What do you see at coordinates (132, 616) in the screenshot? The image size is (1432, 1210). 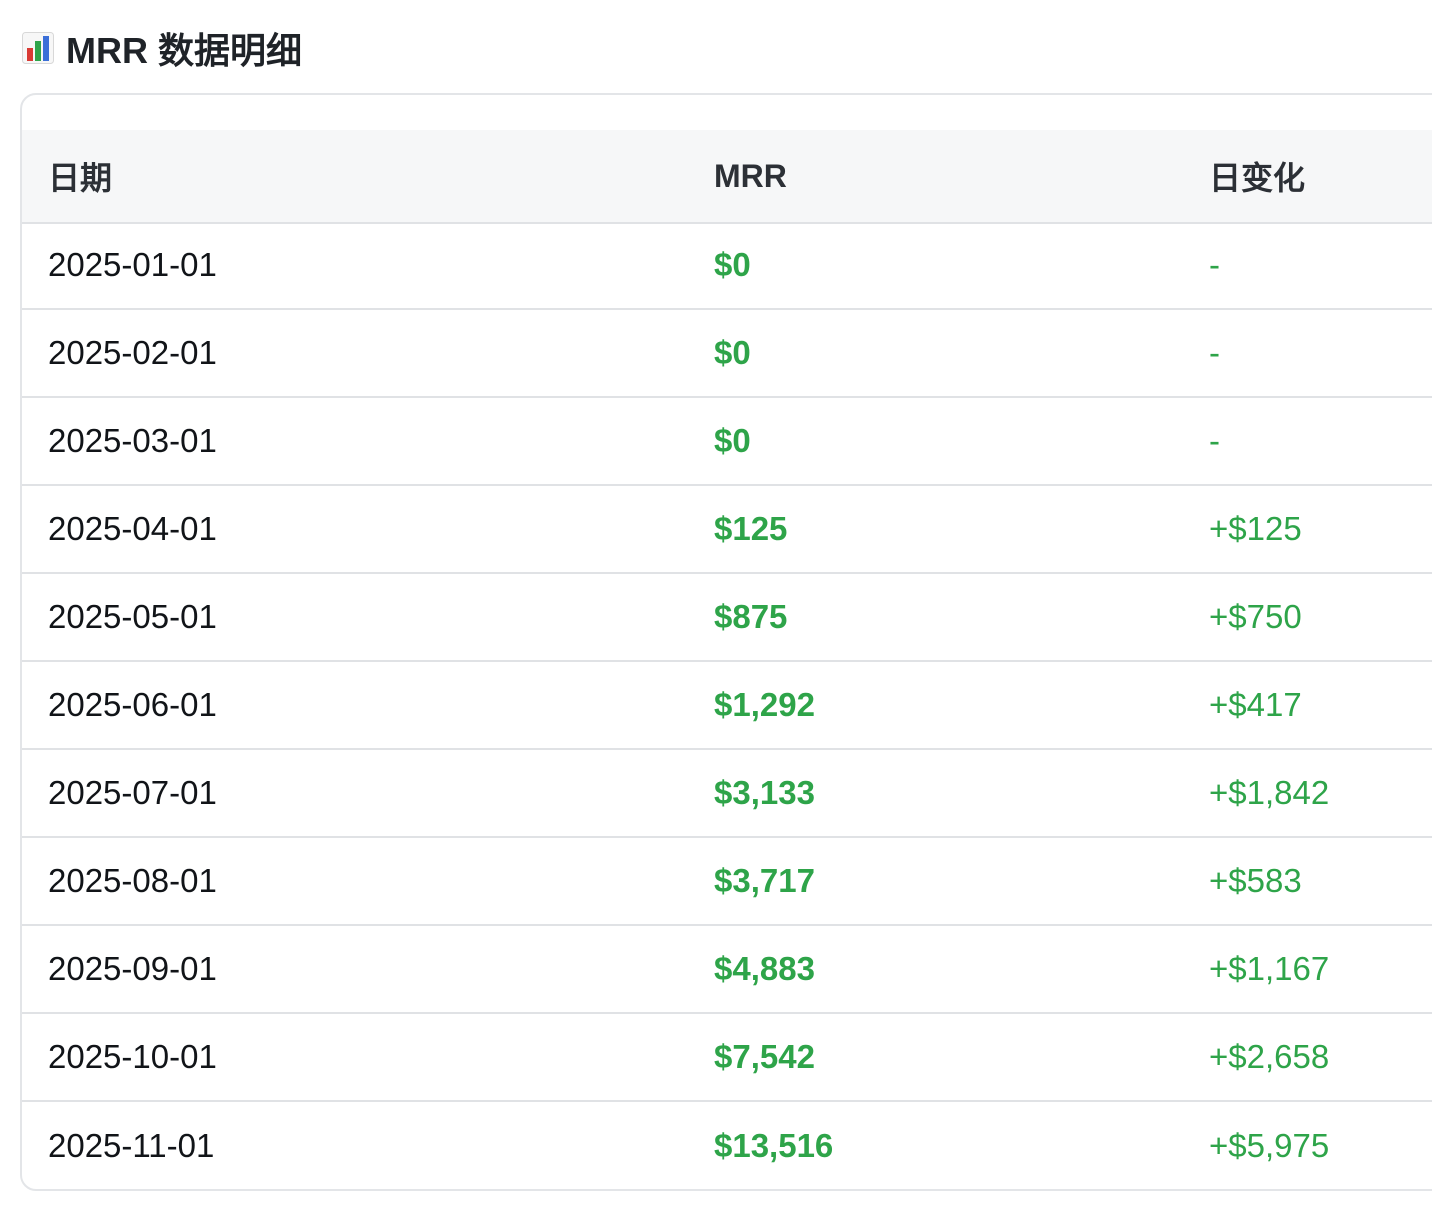 I see `date-cell: 2025-05-01` at bounding box center [132, 616].